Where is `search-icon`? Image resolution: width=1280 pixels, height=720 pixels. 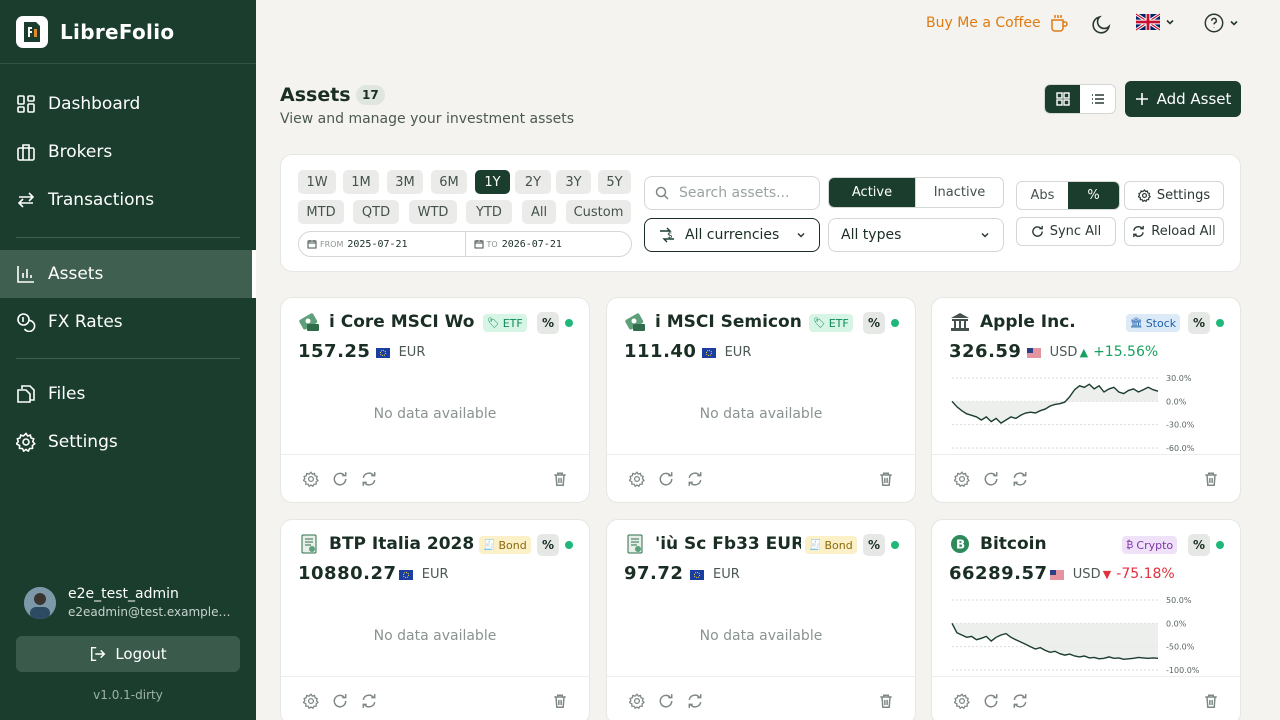 search-icon is located at coordinates (662, 193).